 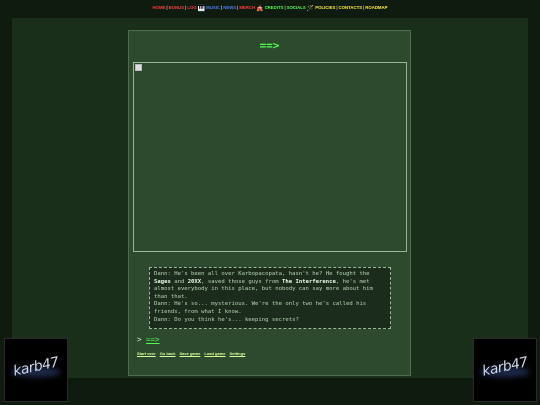 What do you see at coordinates (36, 370) in the screenshot?
I see `logo-left: karb47` at bounding box center [36, 370].